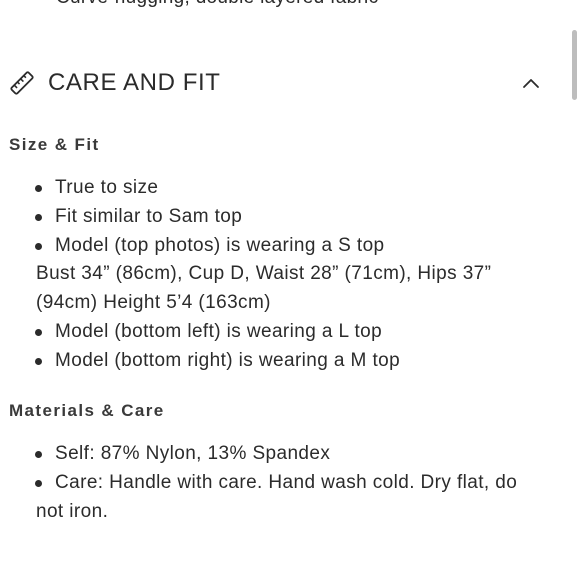  Describe the element at coordinates (220, 245) in the screenshot. I see `list-item-text: Model (top photos) is wearing a S top` at that location.